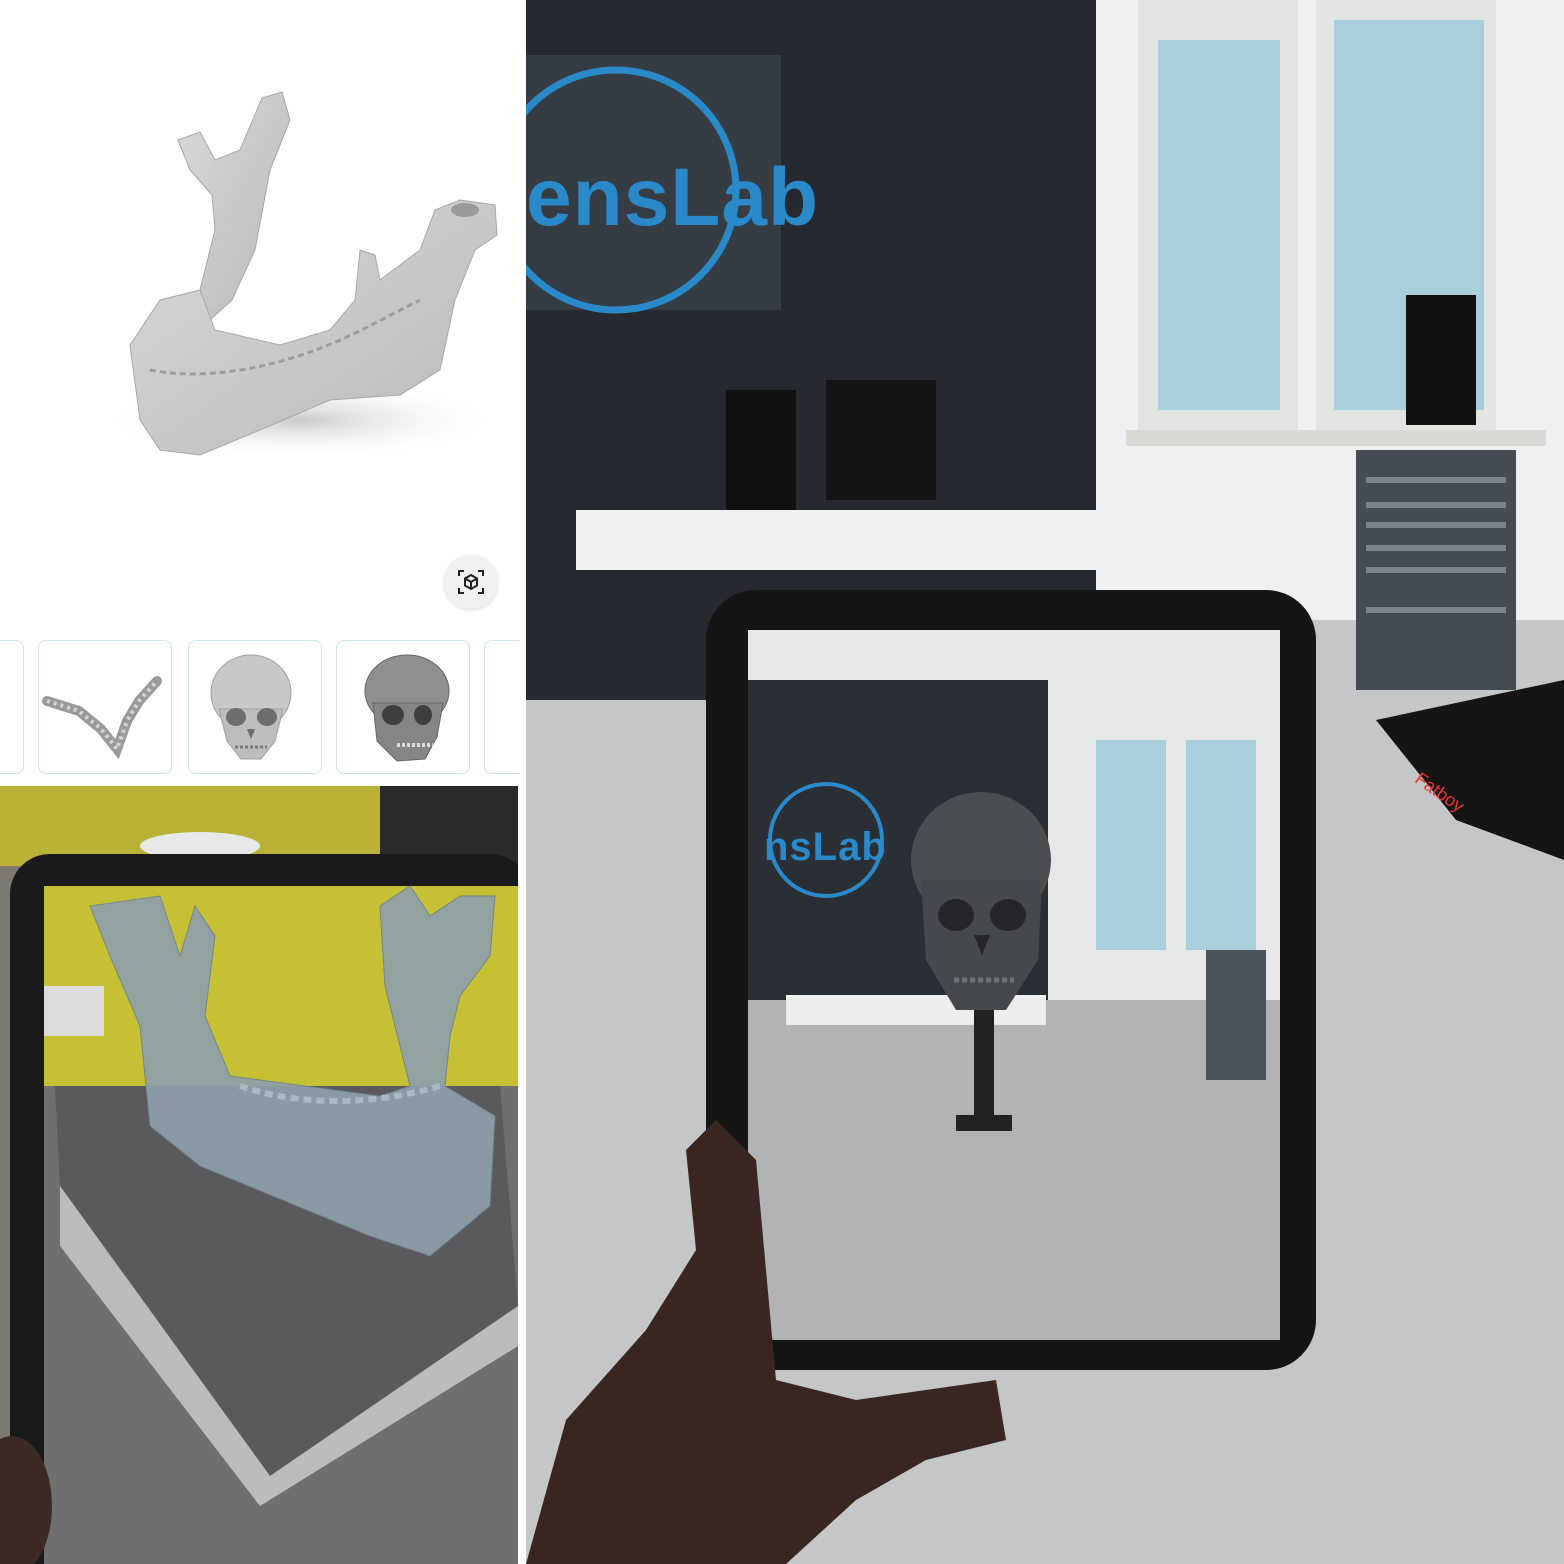 Image resolution: width=1564 pixels, height=1564 pixels. I want to click on tablet-sign-text: nsLab, so click(825, 847).